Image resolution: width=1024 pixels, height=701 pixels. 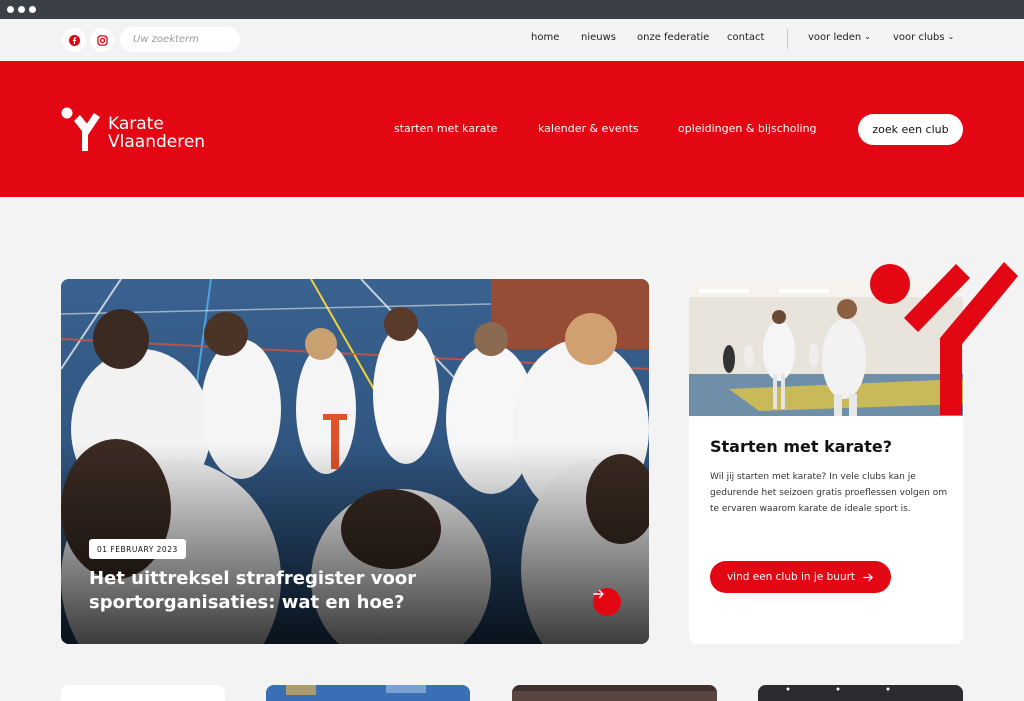 What do you see at coordinates (445, 128) in the screenshot?
I see `nav-starten-met-karate: starten met karate` at bounding box center [445, 128].